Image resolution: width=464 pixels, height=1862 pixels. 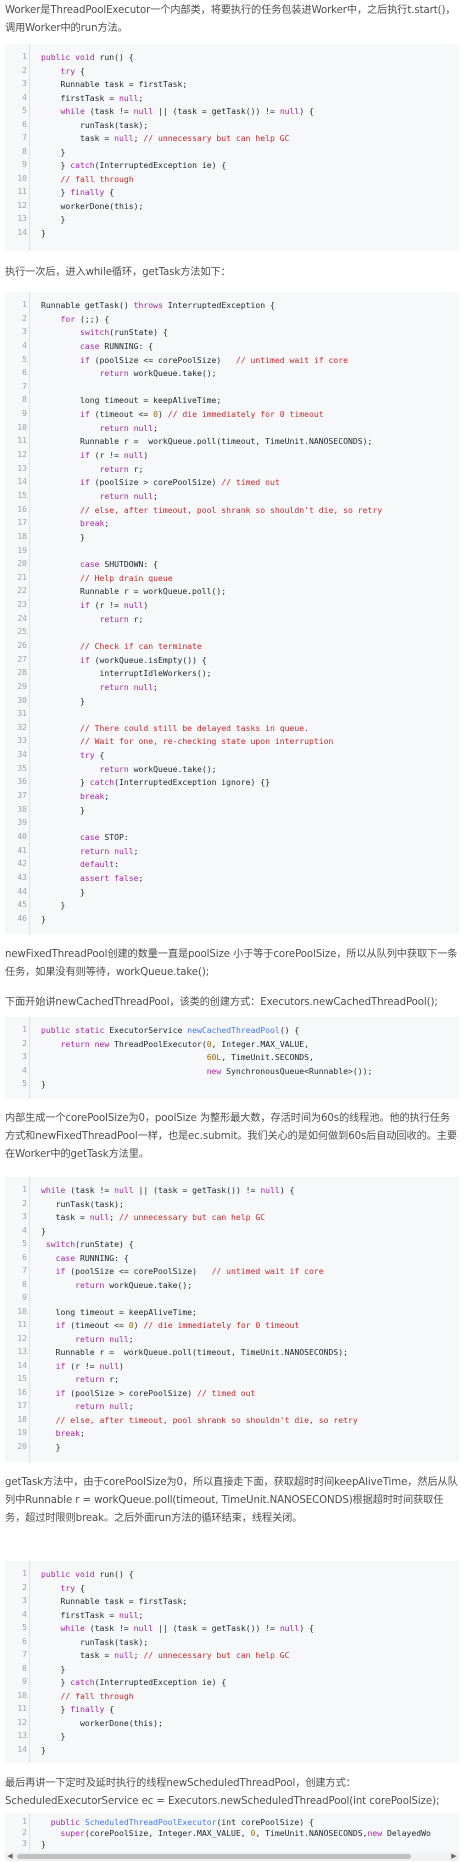 What do you see at coordinates (22, 796) in the screenshot?
I see `line-number: 37` at bounding box center [22, 796].